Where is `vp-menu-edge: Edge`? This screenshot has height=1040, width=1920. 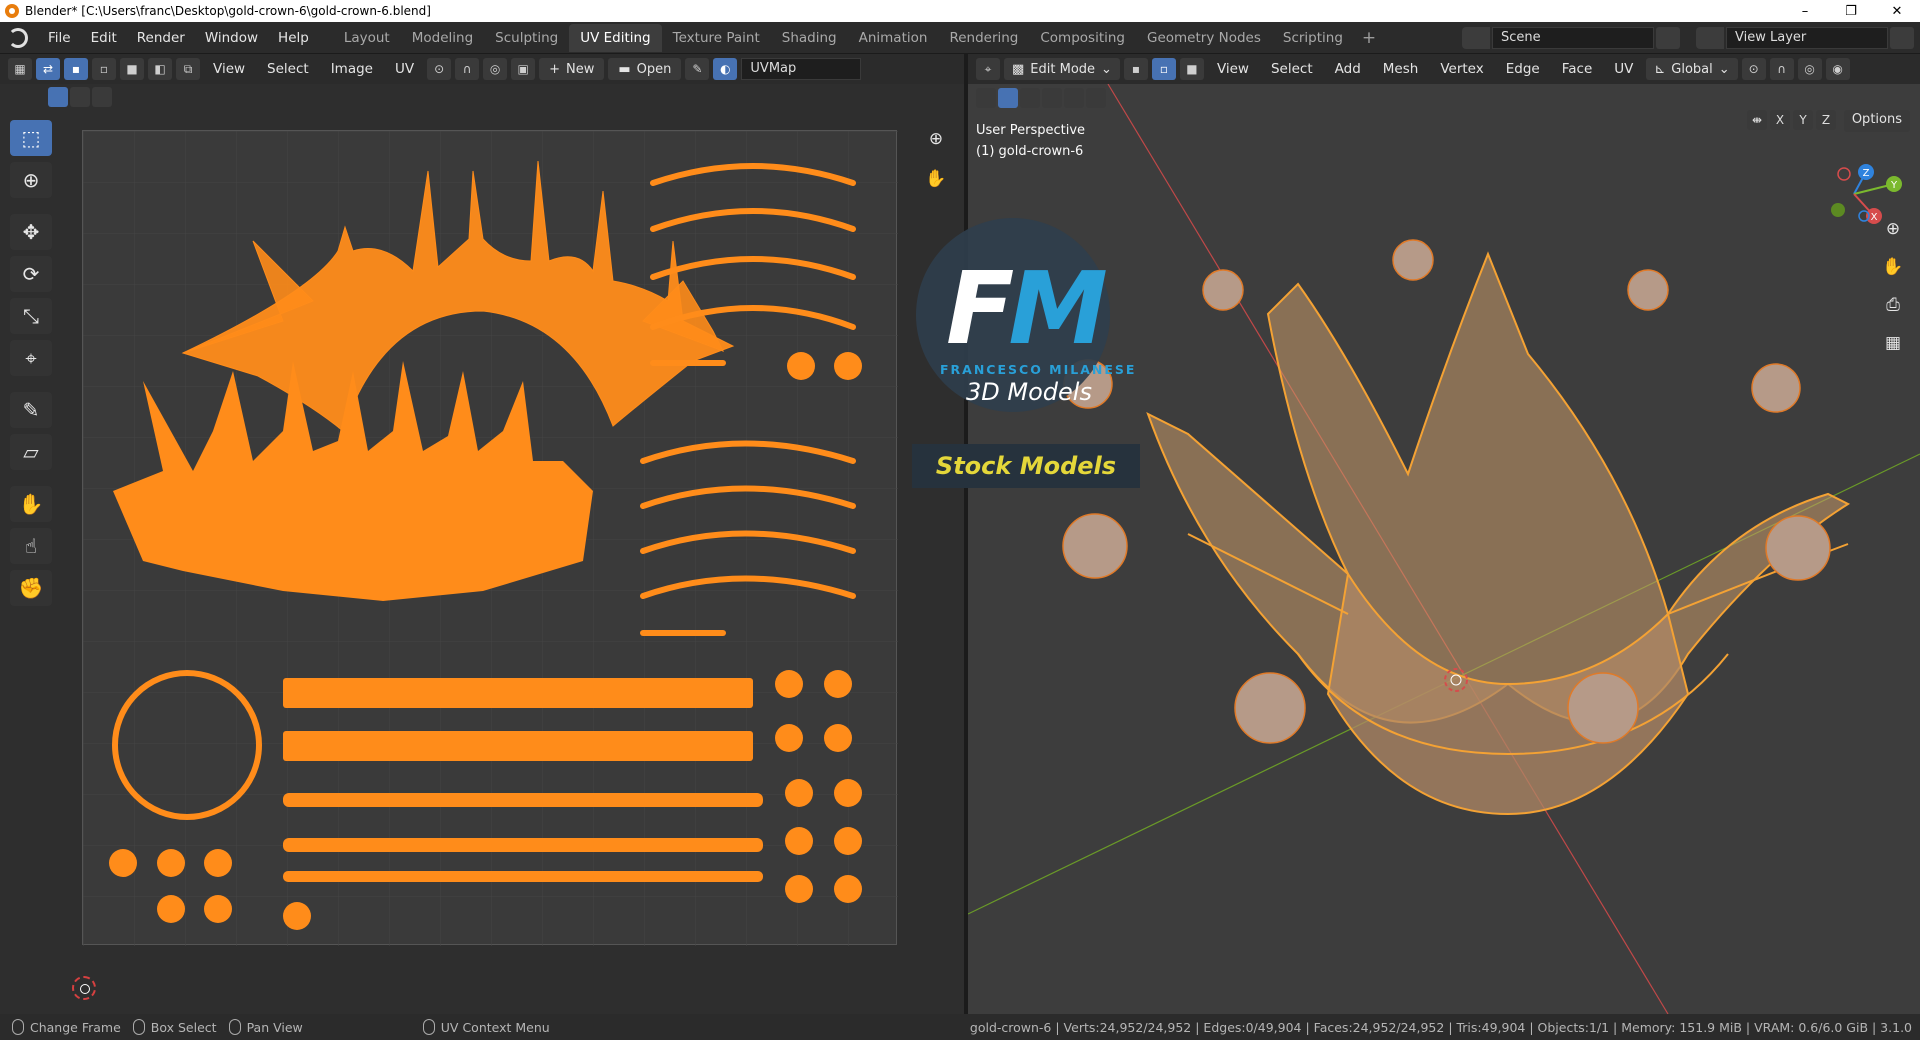
vp-menu-edge: Edge is located at coordinates (1523, 69).